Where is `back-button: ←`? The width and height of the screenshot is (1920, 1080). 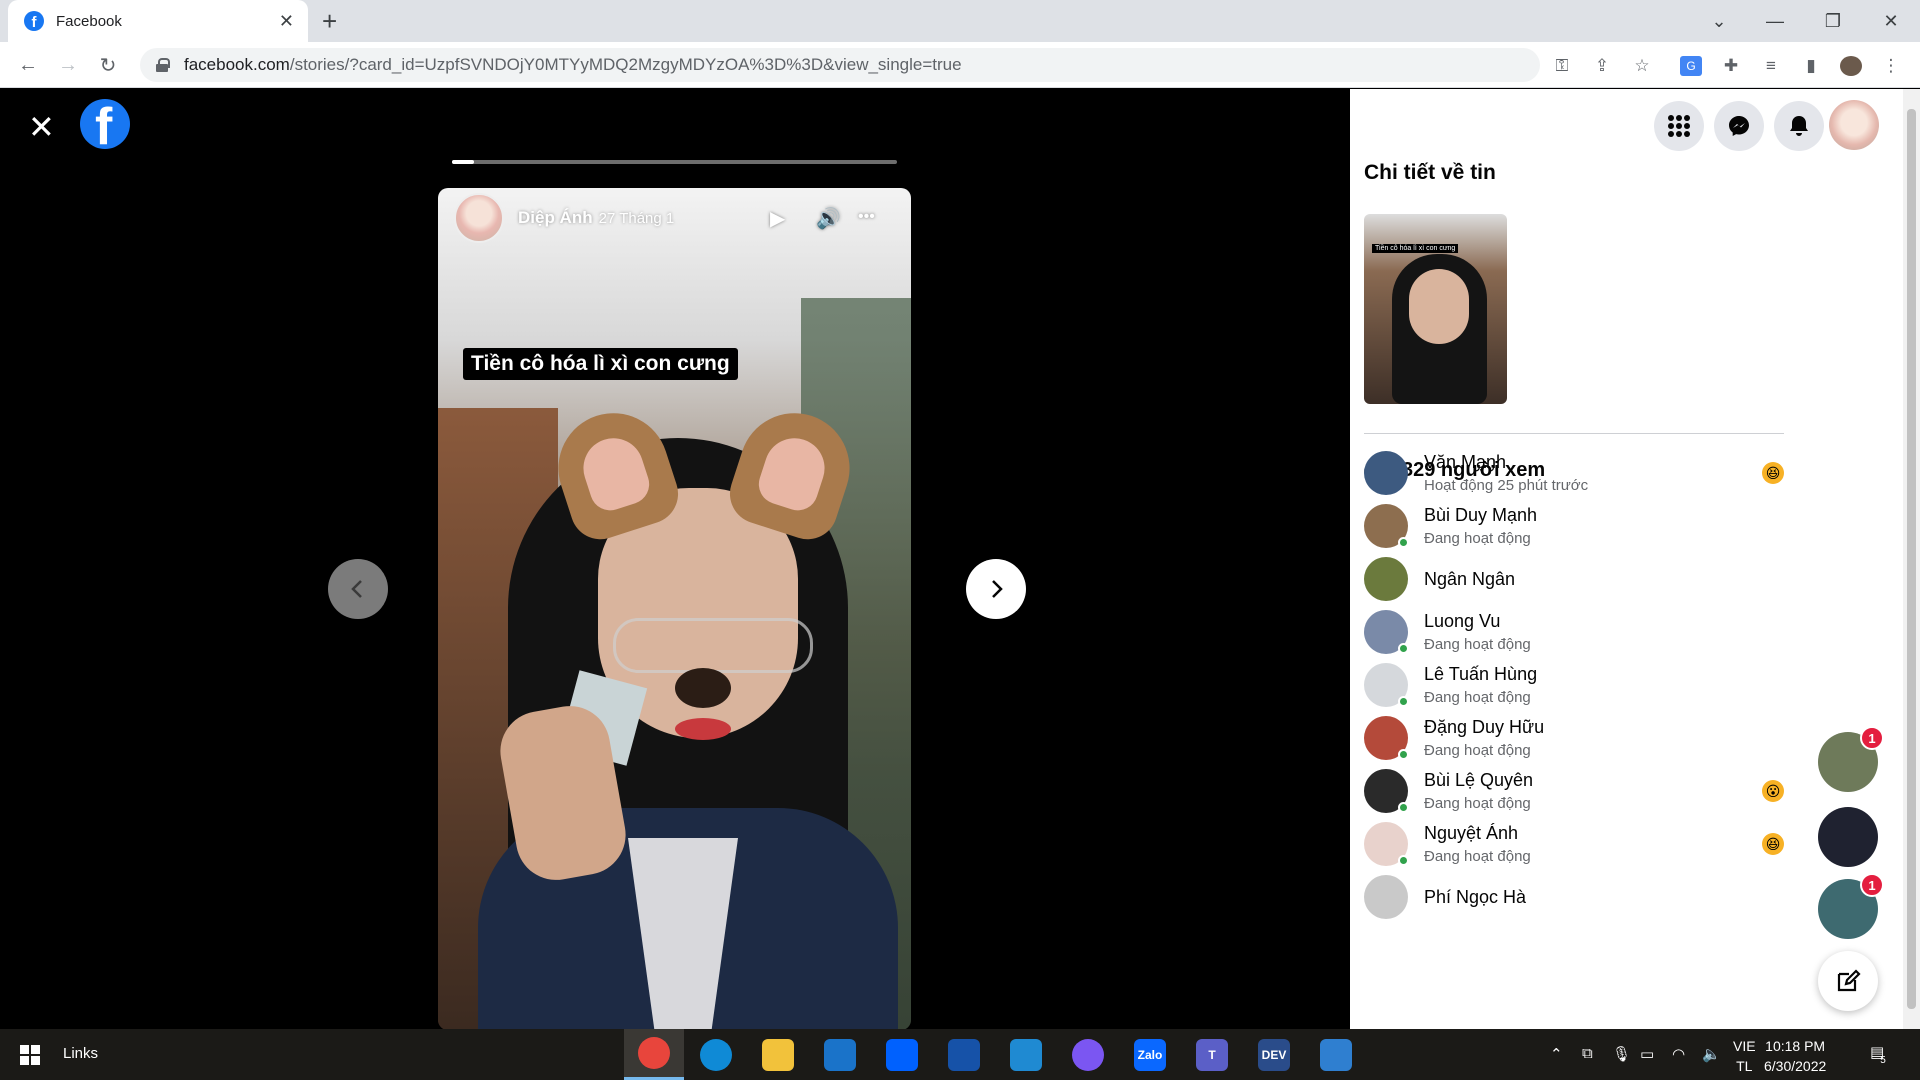 back-button: ← is located at coordinates (28, 65).